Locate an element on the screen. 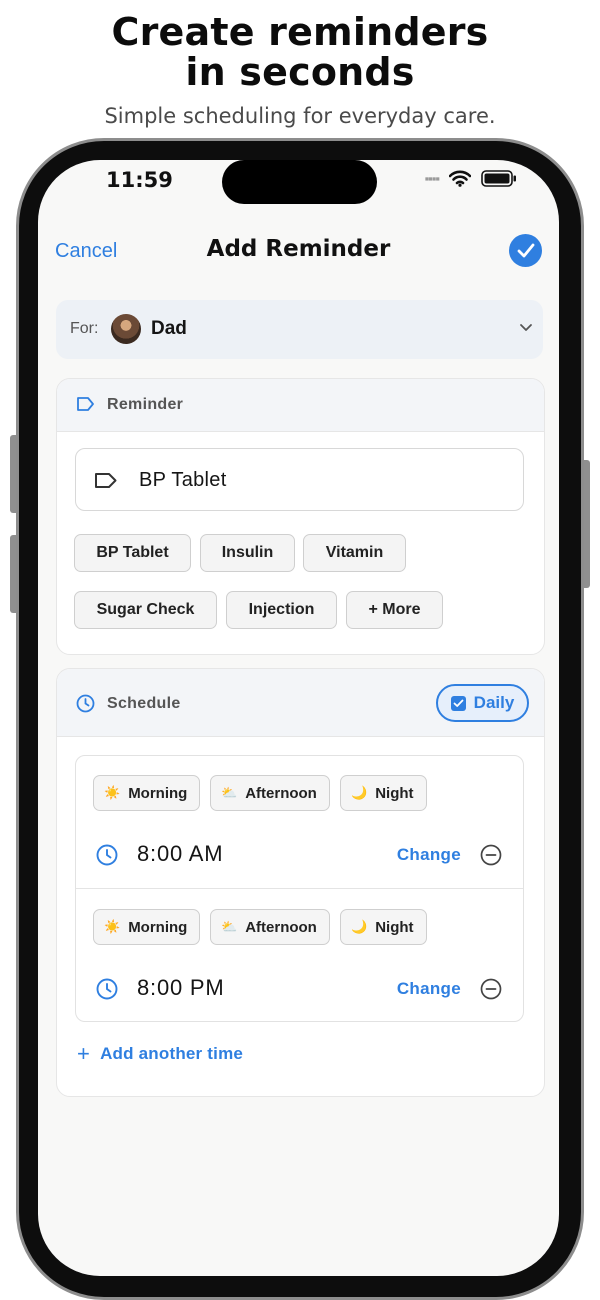 Image resolution: width=600 pixels, height=1300 pixels. checkmark-icon is located at coordinates (525, 250).